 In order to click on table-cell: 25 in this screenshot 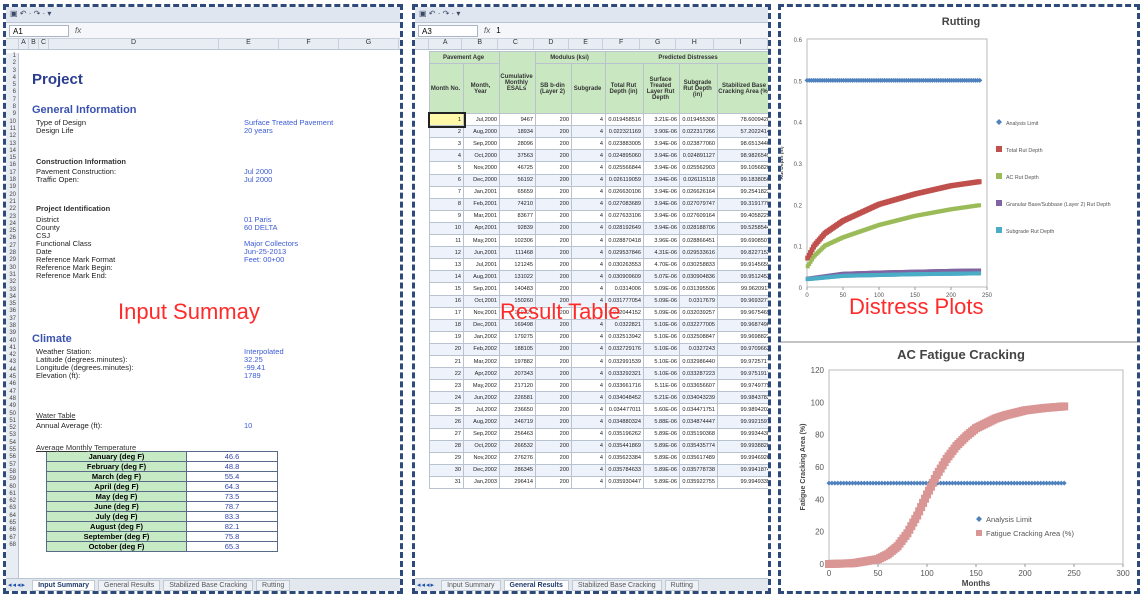, I will do `click(446, 410)`.